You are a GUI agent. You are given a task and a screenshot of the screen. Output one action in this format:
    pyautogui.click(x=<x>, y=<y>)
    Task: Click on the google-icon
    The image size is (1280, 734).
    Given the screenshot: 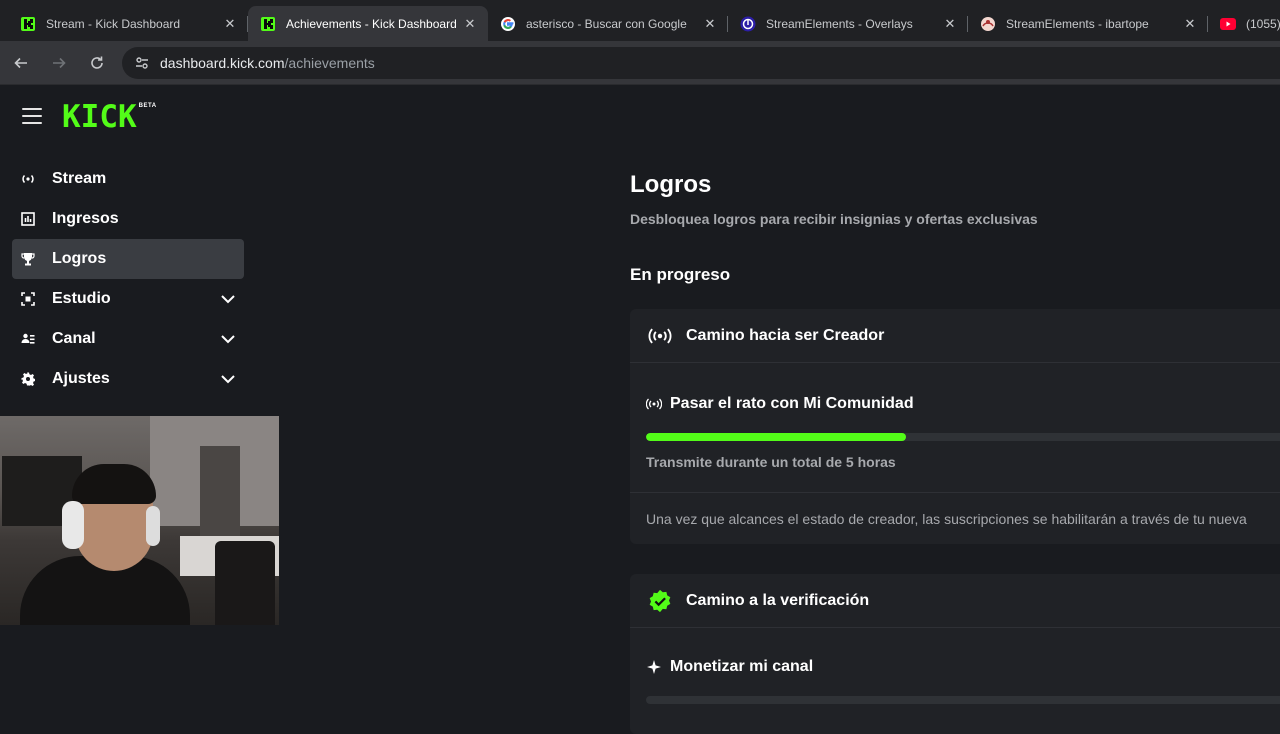 What is the action you would take?
    pyautogui.click(x=508, y=24)
    